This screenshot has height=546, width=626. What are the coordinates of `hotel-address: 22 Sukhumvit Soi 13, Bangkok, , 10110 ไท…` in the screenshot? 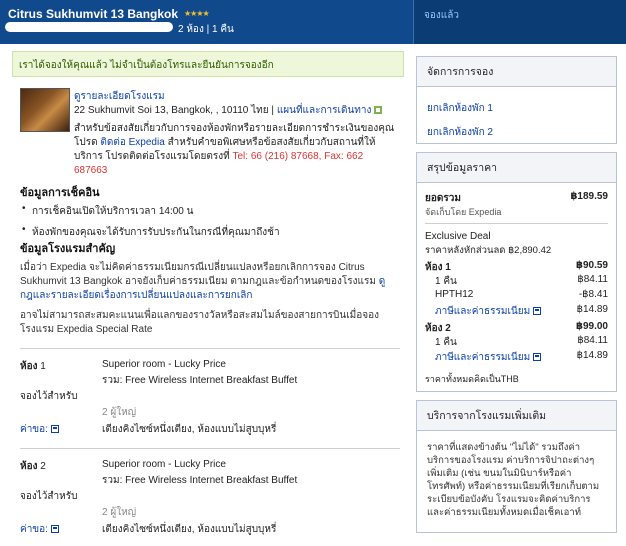 It's located at (171, 110).